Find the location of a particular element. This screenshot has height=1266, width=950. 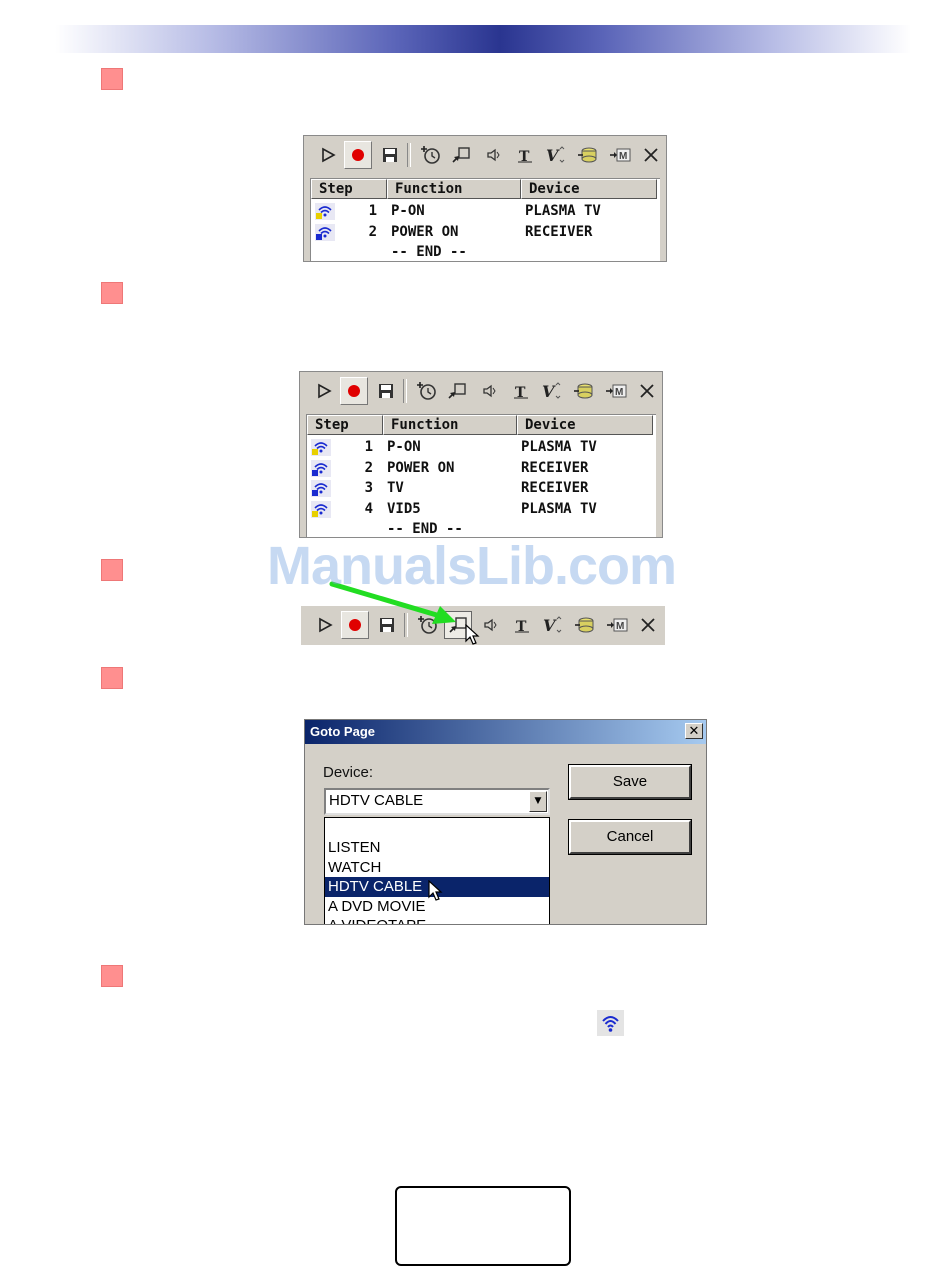

save-button: Save is located at coordinates (630, 782).